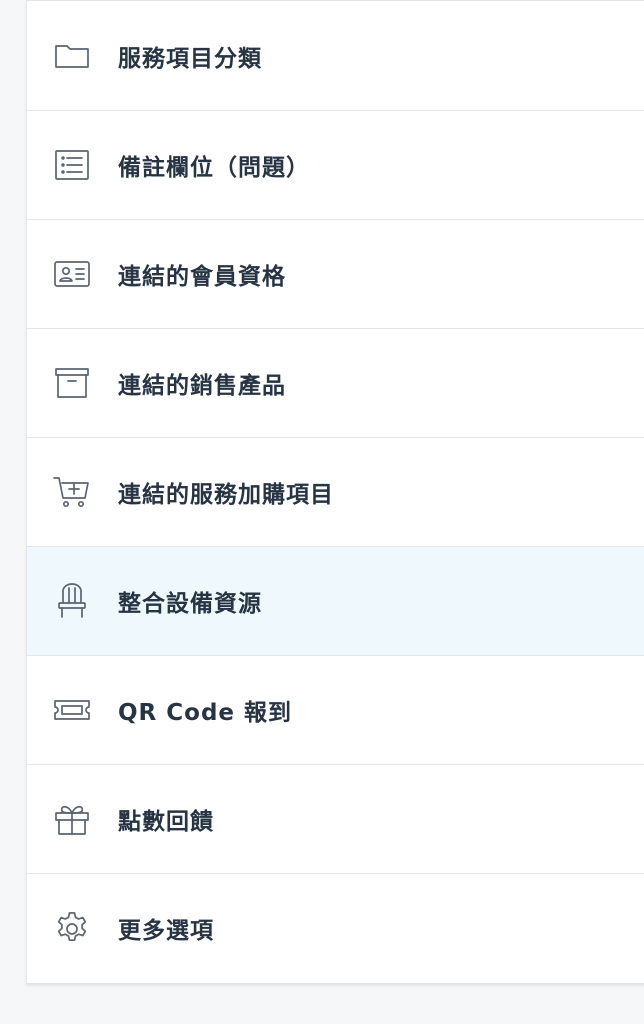 The width and height of the screenshot is (644, 1024). What do you see at coordinates (335, 709) in the screenshot?
I see `menu-item-qr-checkin: QR Code 報到` at bounding box center [335, 709].